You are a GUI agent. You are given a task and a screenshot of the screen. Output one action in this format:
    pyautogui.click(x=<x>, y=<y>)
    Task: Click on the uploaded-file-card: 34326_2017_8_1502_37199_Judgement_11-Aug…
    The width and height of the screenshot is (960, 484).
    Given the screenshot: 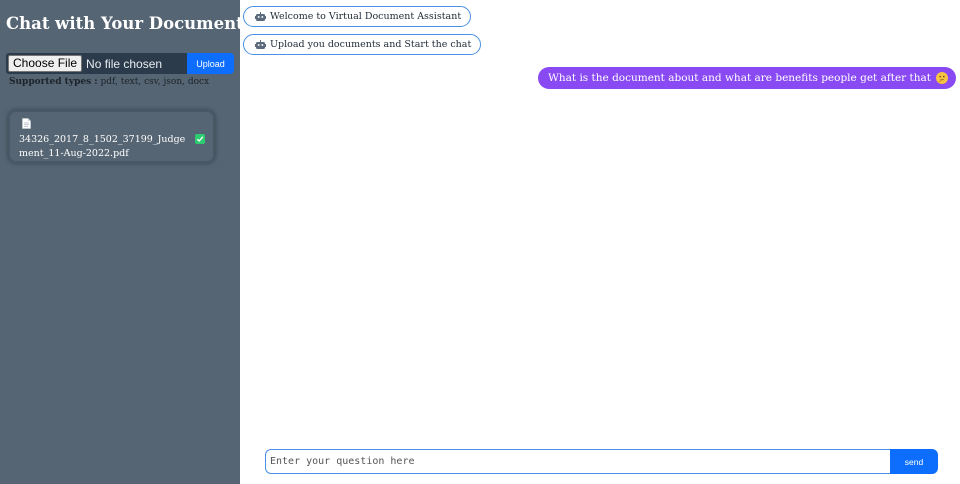 What is the action you would take?
    pyautogui.click(x=111, y=136)
    